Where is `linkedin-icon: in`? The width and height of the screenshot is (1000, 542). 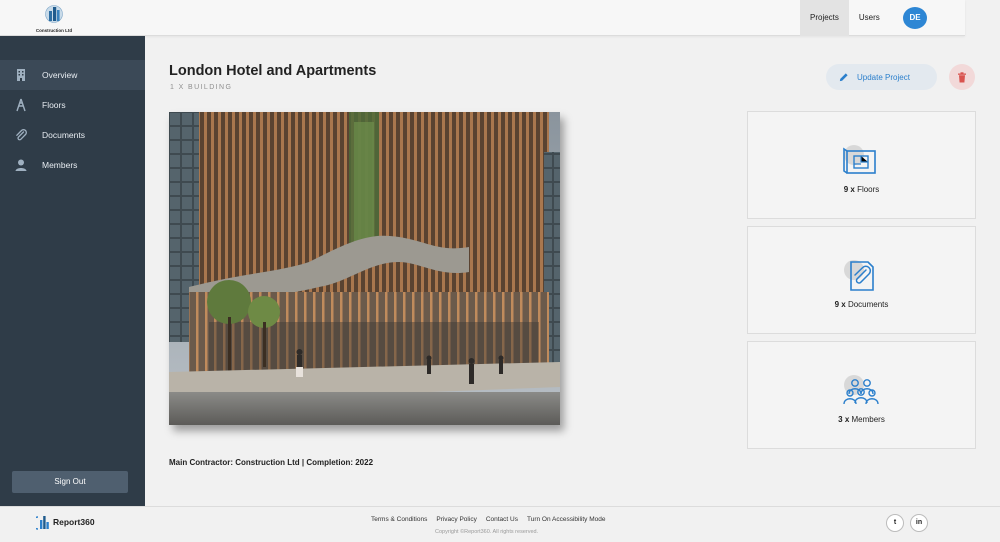 linkedin-icon: in is located at coordinates (919, 523).